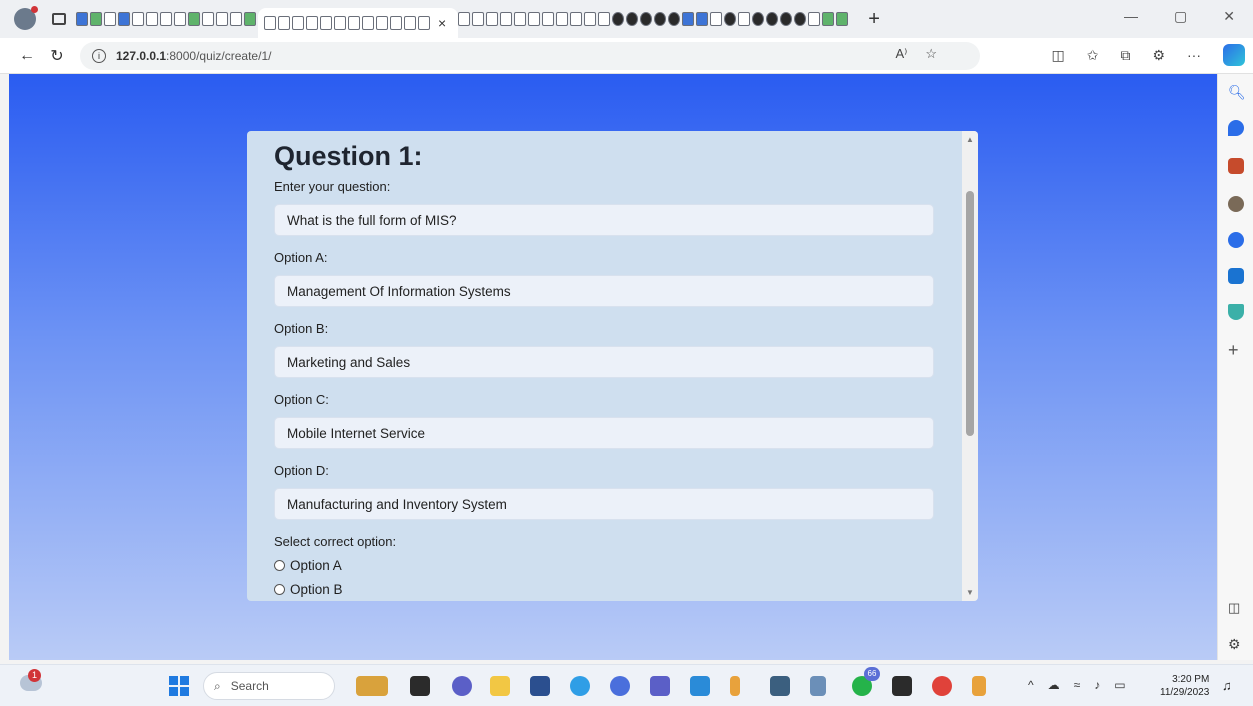 The width and height of the screenshot is (1253, 706). I want to click on volume-icon: ♪, so click(1097, 685).